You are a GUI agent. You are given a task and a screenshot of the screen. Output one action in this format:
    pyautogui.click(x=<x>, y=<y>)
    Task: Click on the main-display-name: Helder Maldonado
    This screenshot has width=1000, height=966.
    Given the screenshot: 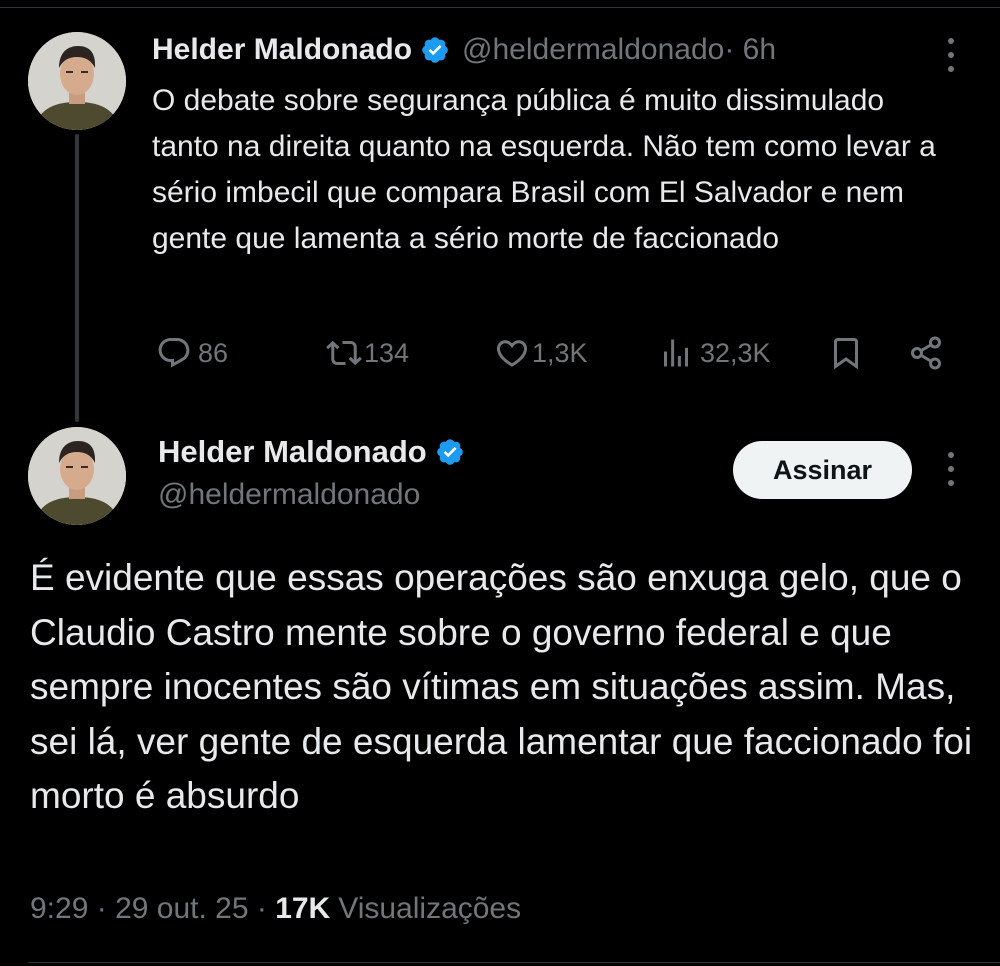 What is the action you would take?
    pyautogui.click(x=292, y=452)
    